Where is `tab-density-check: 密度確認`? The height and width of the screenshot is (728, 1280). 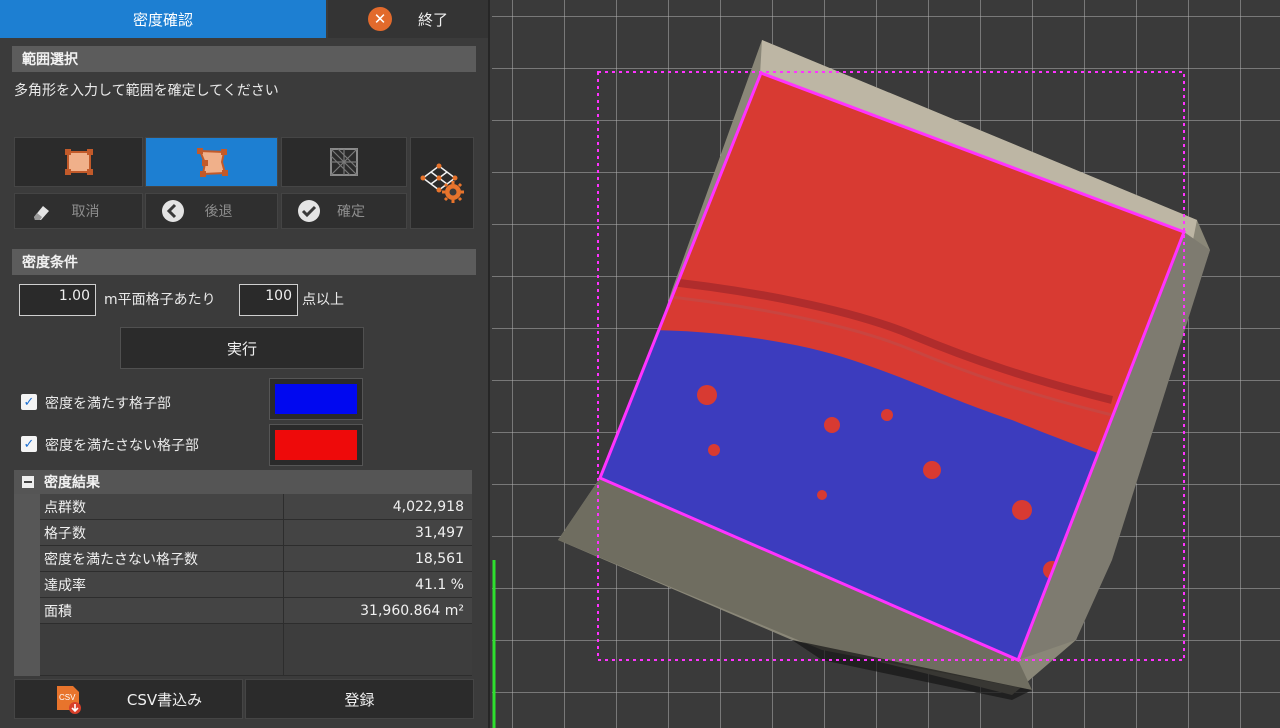 tab-density-check: 密度確認 is located at coordinates (163, 19).